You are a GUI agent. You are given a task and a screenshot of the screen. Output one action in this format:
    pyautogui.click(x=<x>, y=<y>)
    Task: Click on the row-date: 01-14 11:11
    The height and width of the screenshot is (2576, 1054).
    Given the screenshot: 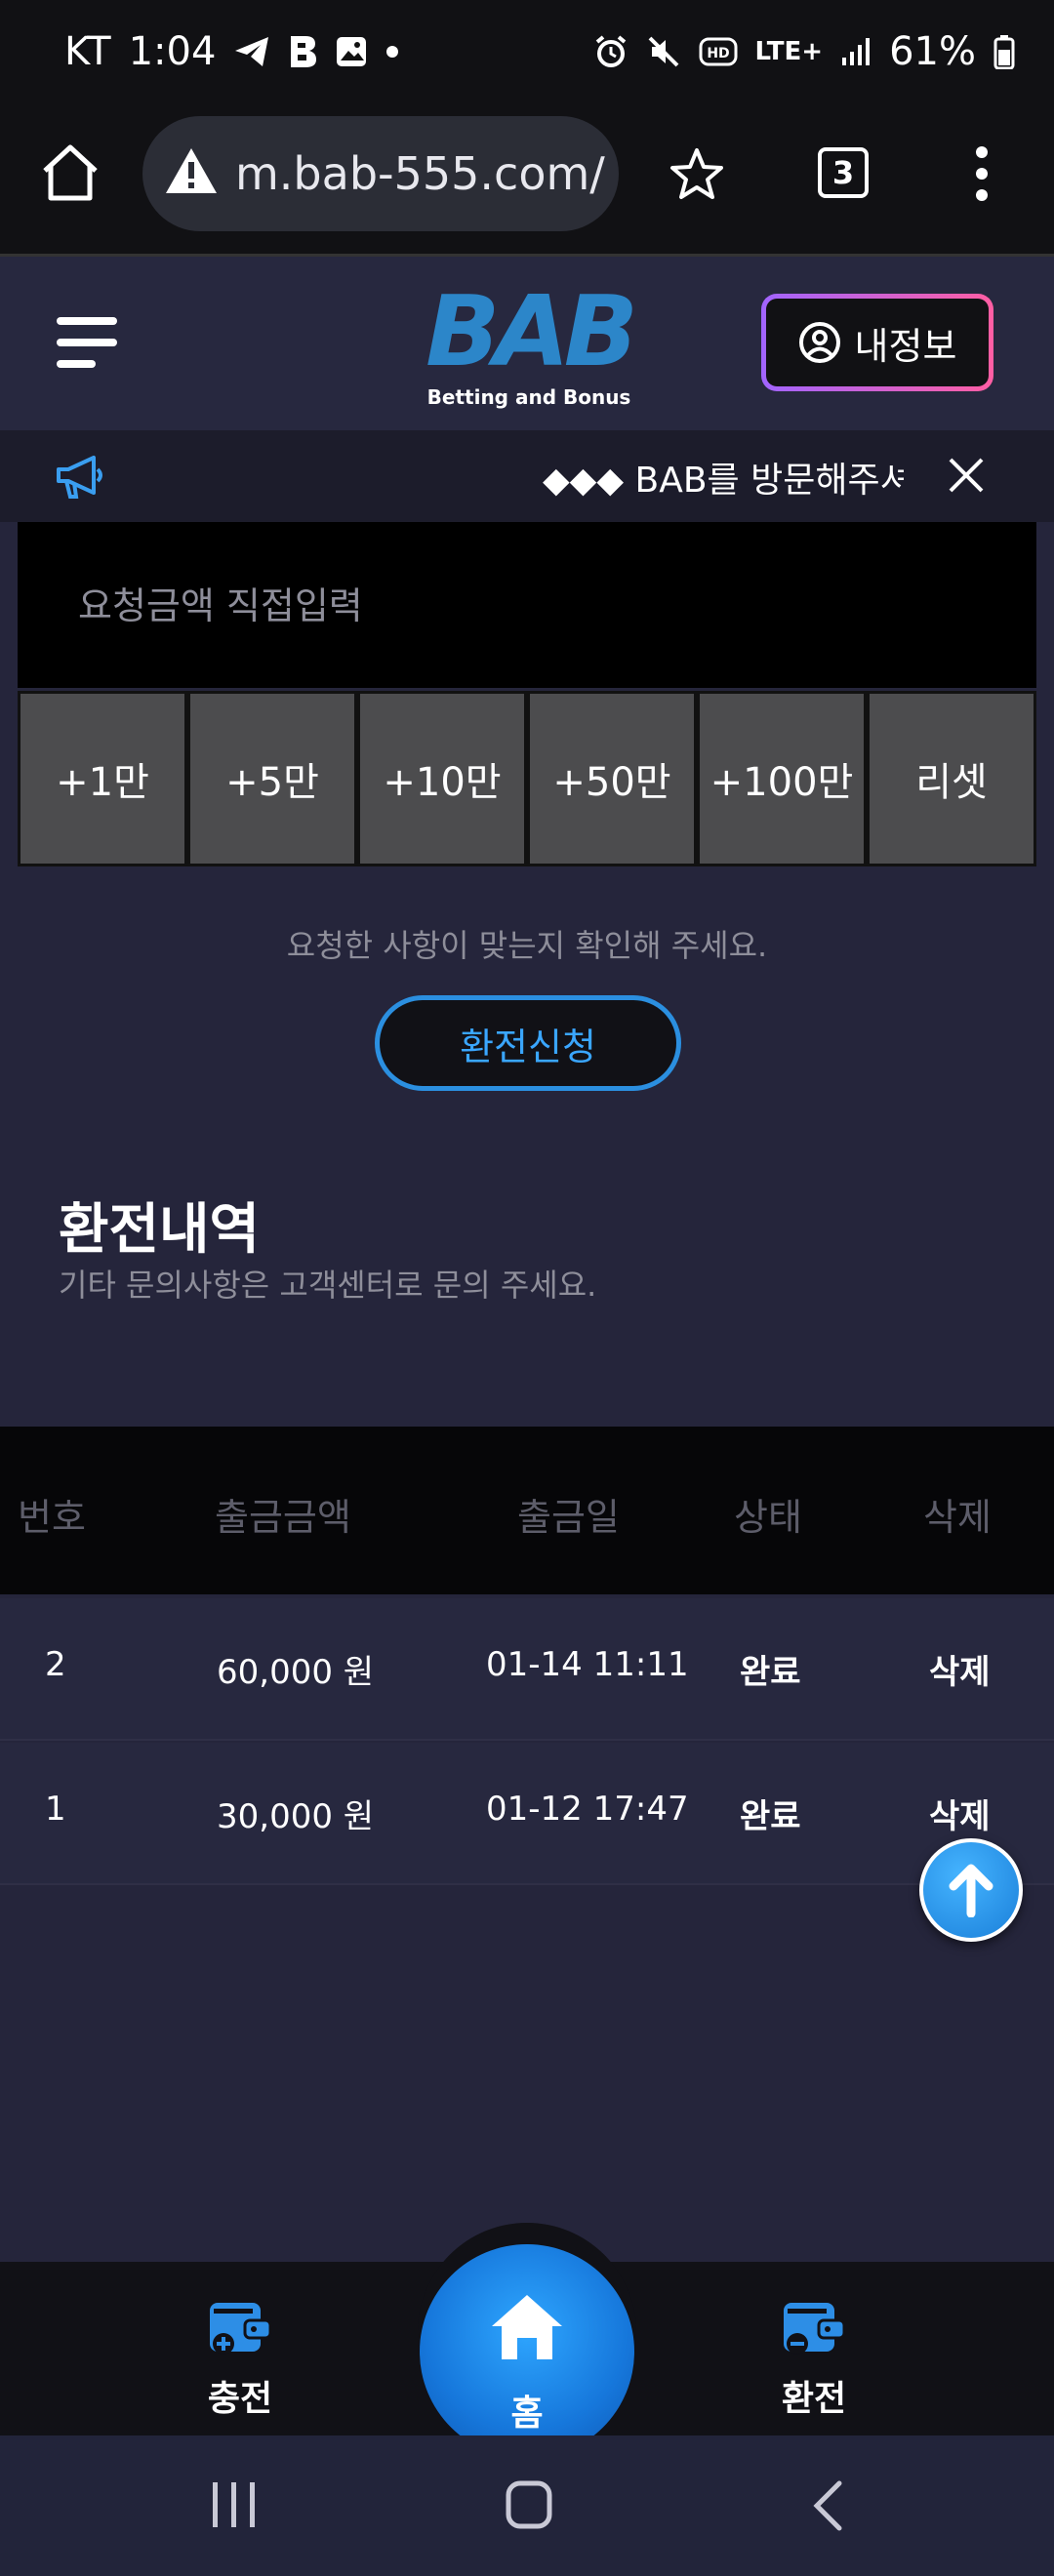 What is the action you would take?
    pyautogui.click(x=587, y=1664)
    